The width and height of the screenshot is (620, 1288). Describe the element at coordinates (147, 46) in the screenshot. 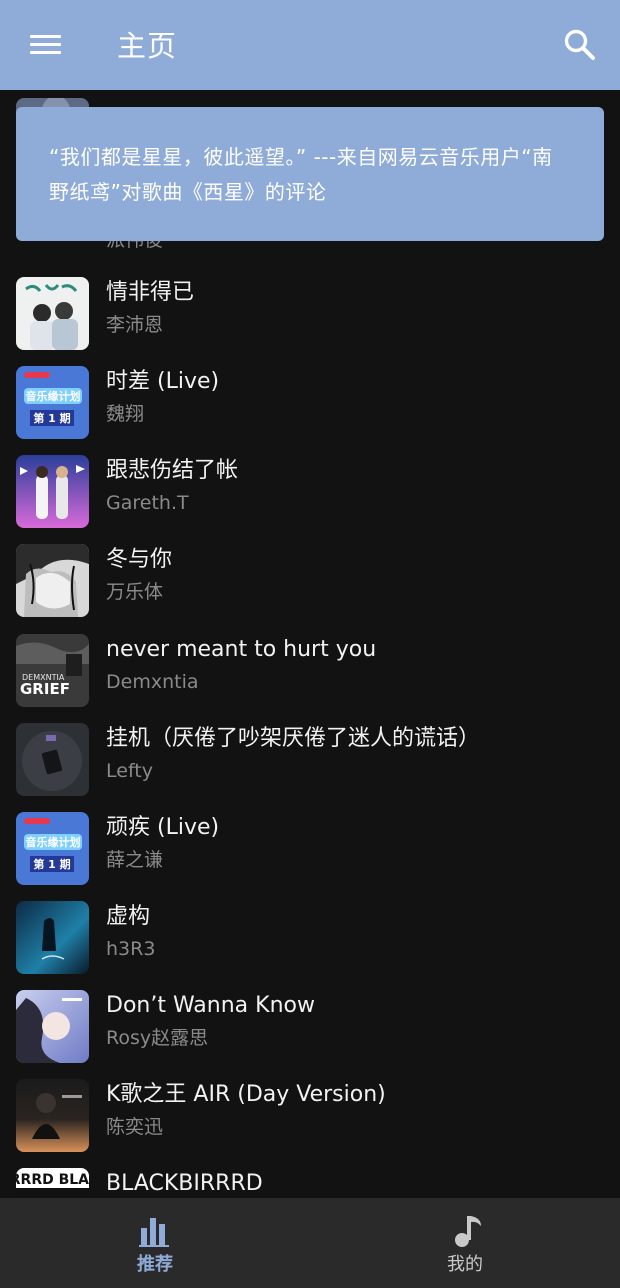

I see `page-title: 主页` at that location.